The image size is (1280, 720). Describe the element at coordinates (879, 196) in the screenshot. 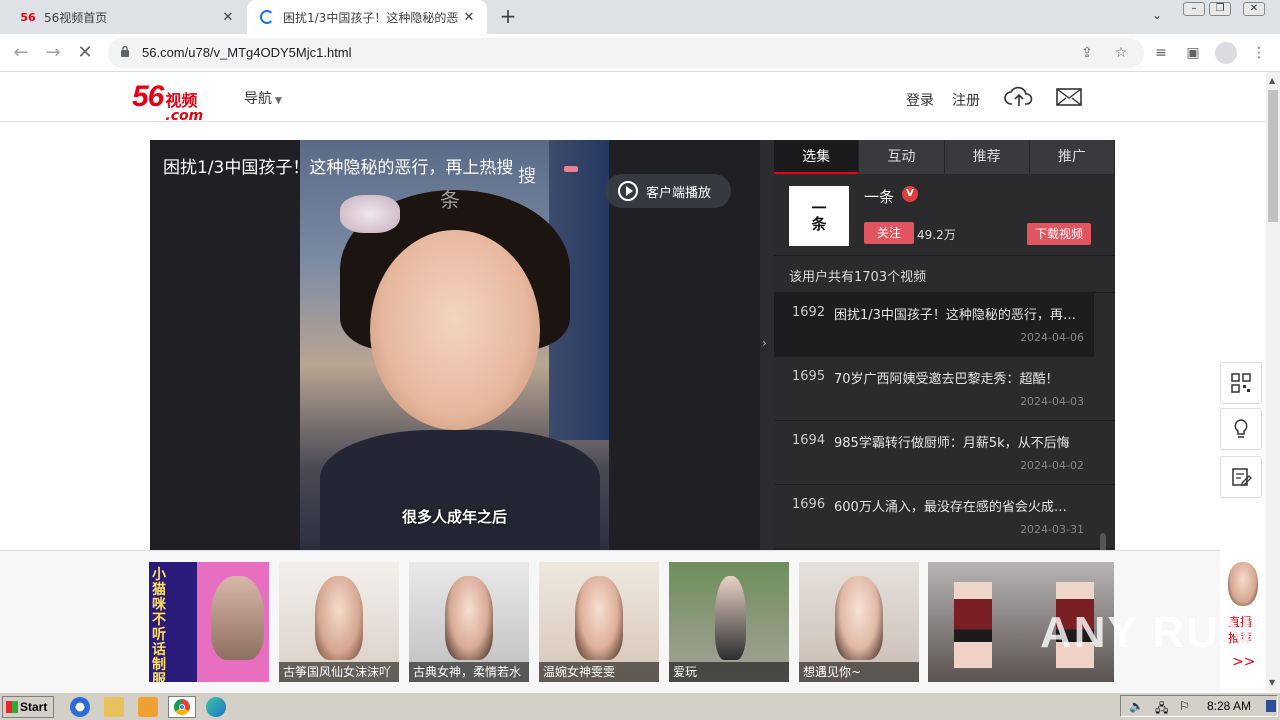

I see `uploader-name: 一条` at that location.